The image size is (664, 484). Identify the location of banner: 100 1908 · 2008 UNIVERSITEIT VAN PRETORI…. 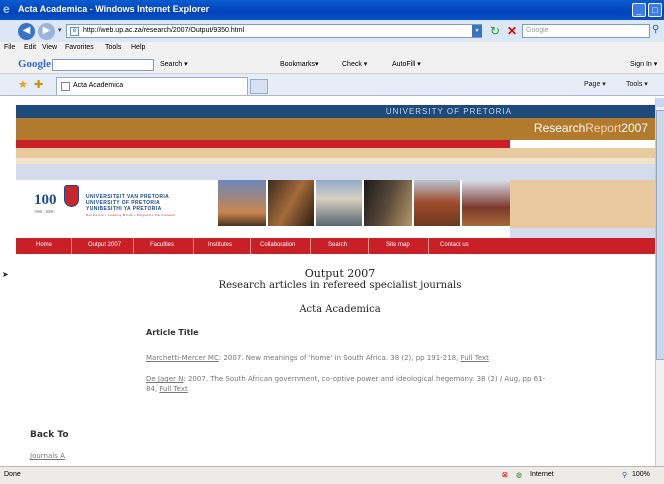
(263, 204).